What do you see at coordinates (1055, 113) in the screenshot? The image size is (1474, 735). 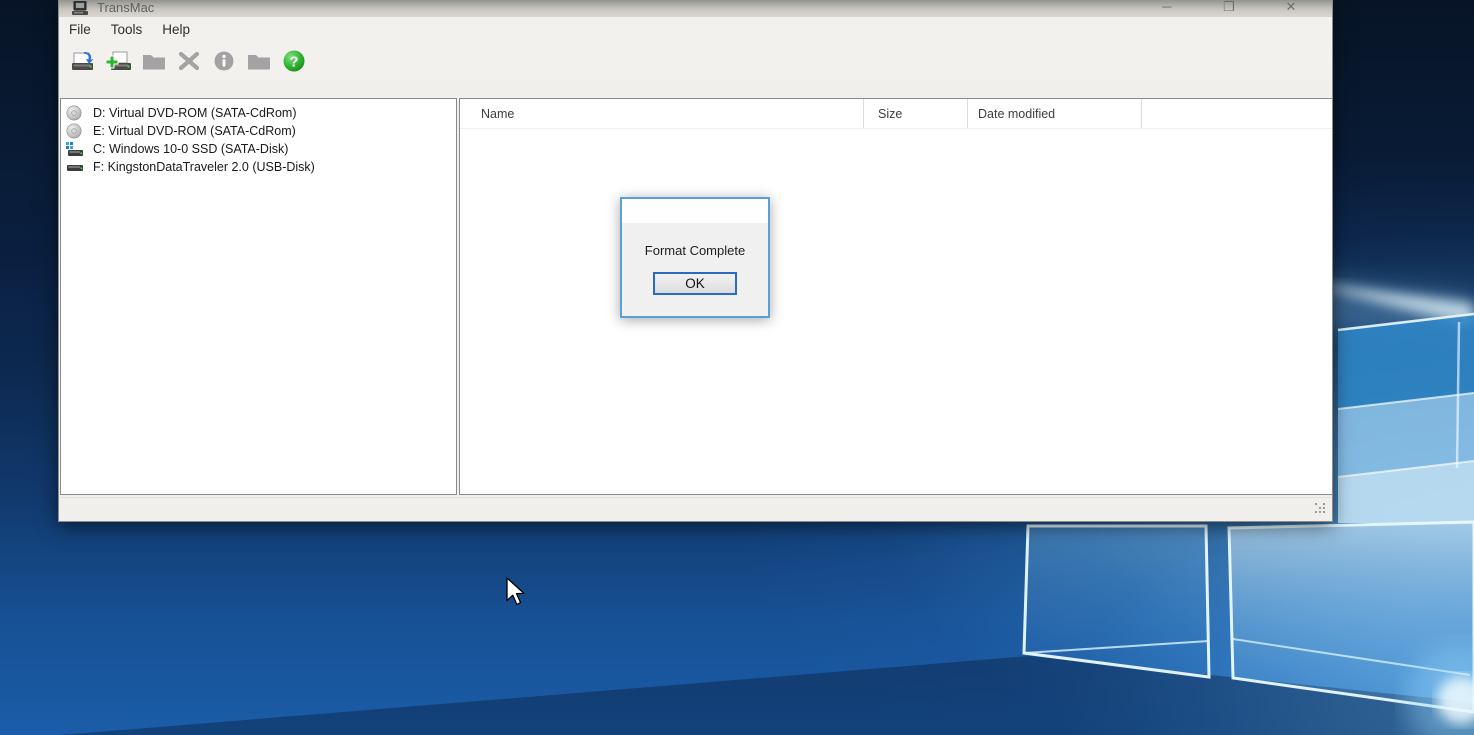 I see `column-header-date-modified: Date modified` at bounding box center [1055, 113].